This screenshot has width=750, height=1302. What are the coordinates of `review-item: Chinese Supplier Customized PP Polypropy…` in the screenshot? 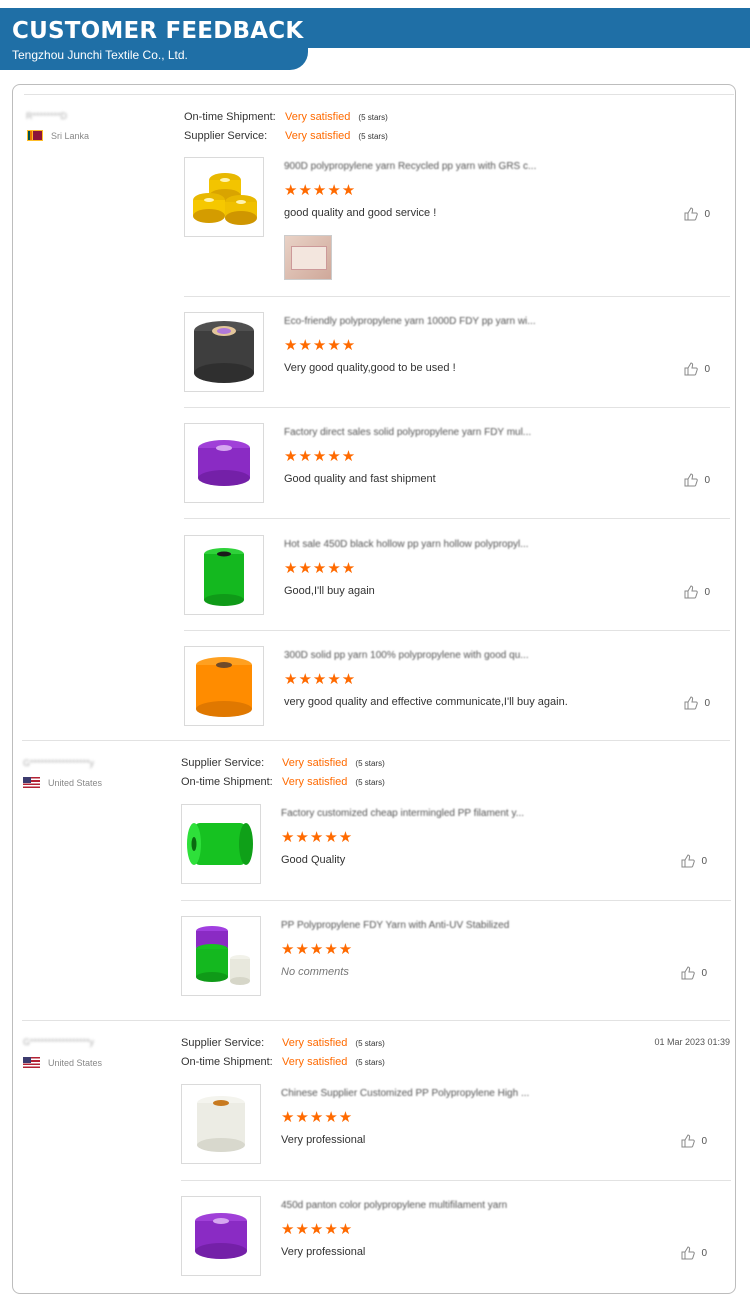 It's located at (455, 1124).